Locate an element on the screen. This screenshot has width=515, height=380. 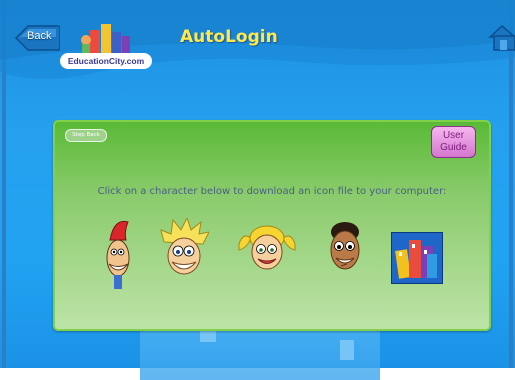
home-icon is located at coordinates (501, 38).